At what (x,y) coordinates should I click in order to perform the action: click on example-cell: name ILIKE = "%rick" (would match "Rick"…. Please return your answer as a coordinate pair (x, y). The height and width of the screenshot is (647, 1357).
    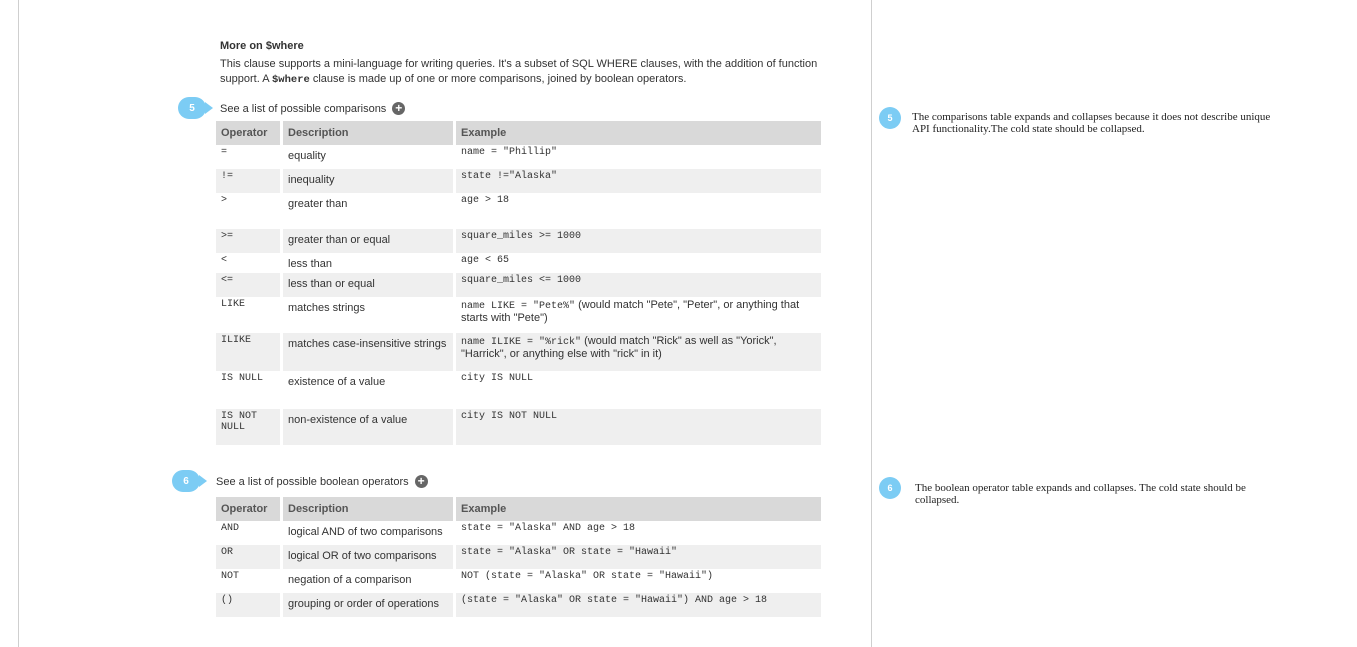
    Looking at the image, I should click on (640, 352).